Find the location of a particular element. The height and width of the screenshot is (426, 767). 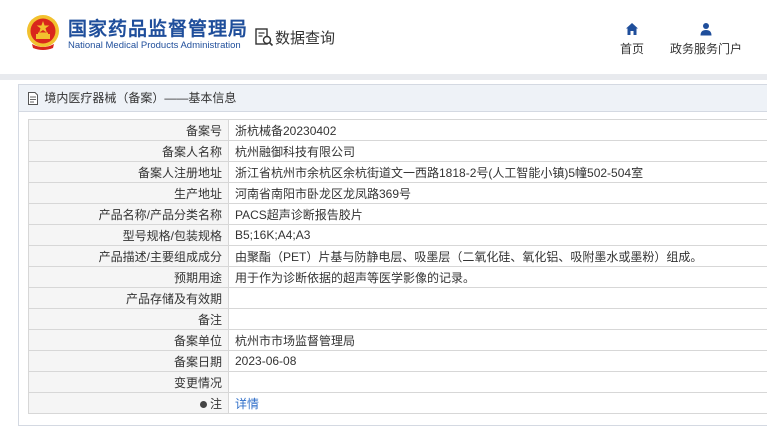

field-value: 杭州市市场监督管理局 is located at coordinates (498, 340).